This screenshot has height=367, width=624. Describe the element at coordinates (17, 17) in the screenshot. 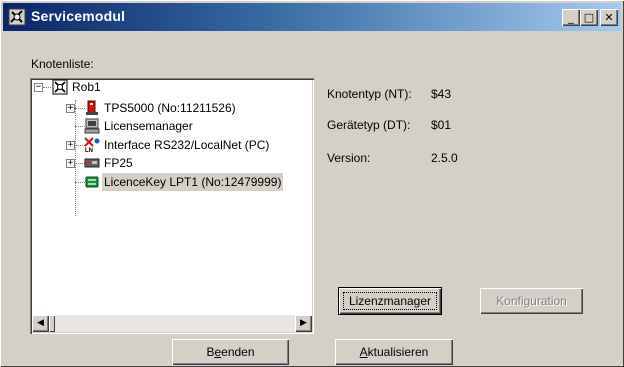

I see `app-icon` at that location.